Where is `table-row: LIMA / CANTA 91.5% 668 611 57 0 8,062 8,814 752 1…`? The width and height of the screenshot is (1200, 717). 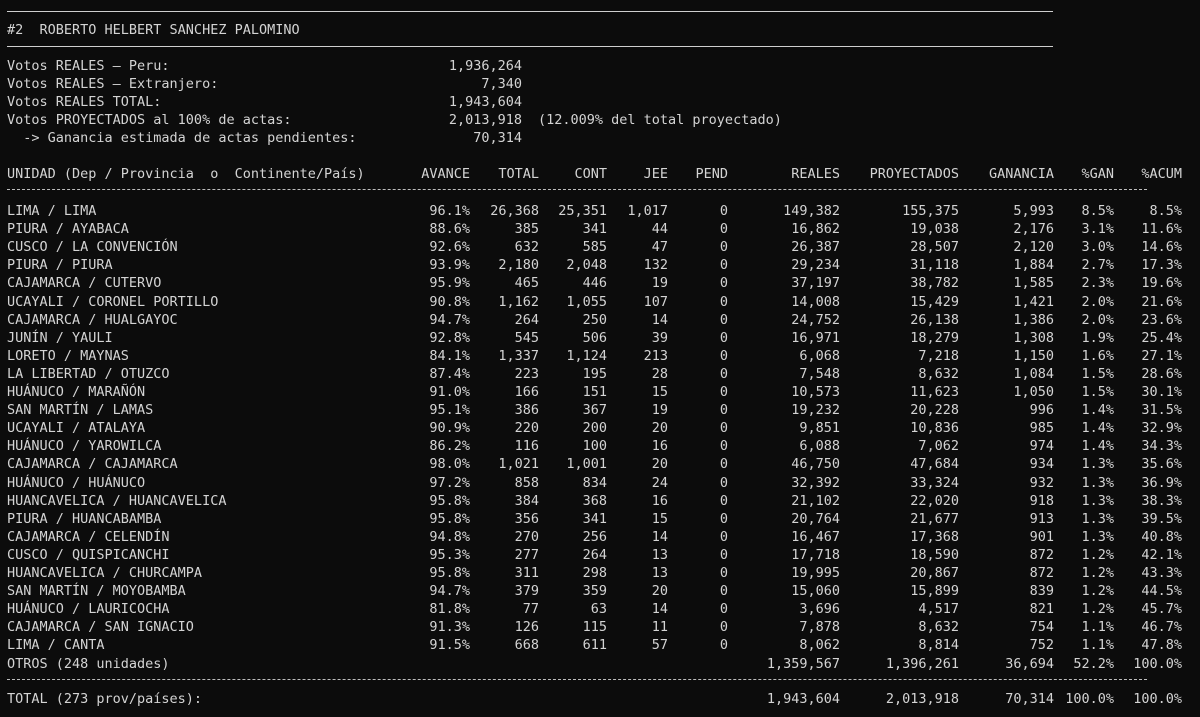
table-row: LIMA / CANTA 91.5% 668 611 57 0 8,062 8,814 752 1… is located at coordinates (600, 645).